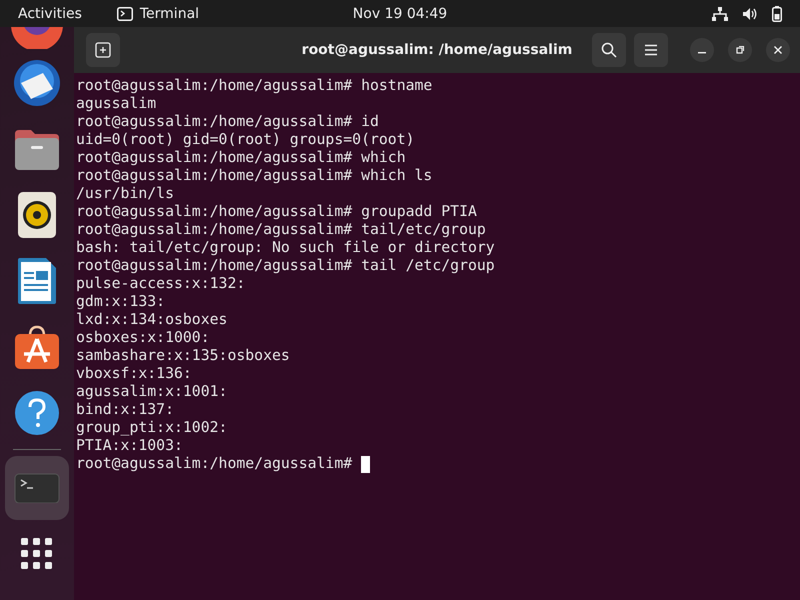  Describe the element at coordinates (152, 320) in the screenshot. I see `terminal-line: lxd:x:134:osboxes` at that location.